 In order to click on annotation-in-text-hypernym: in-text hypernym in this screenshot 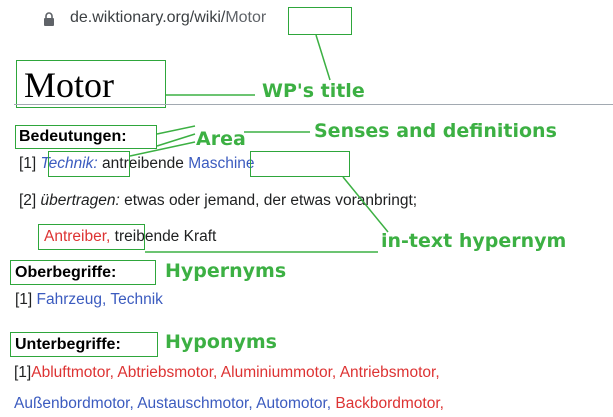, I will do `click(474, 241)`.